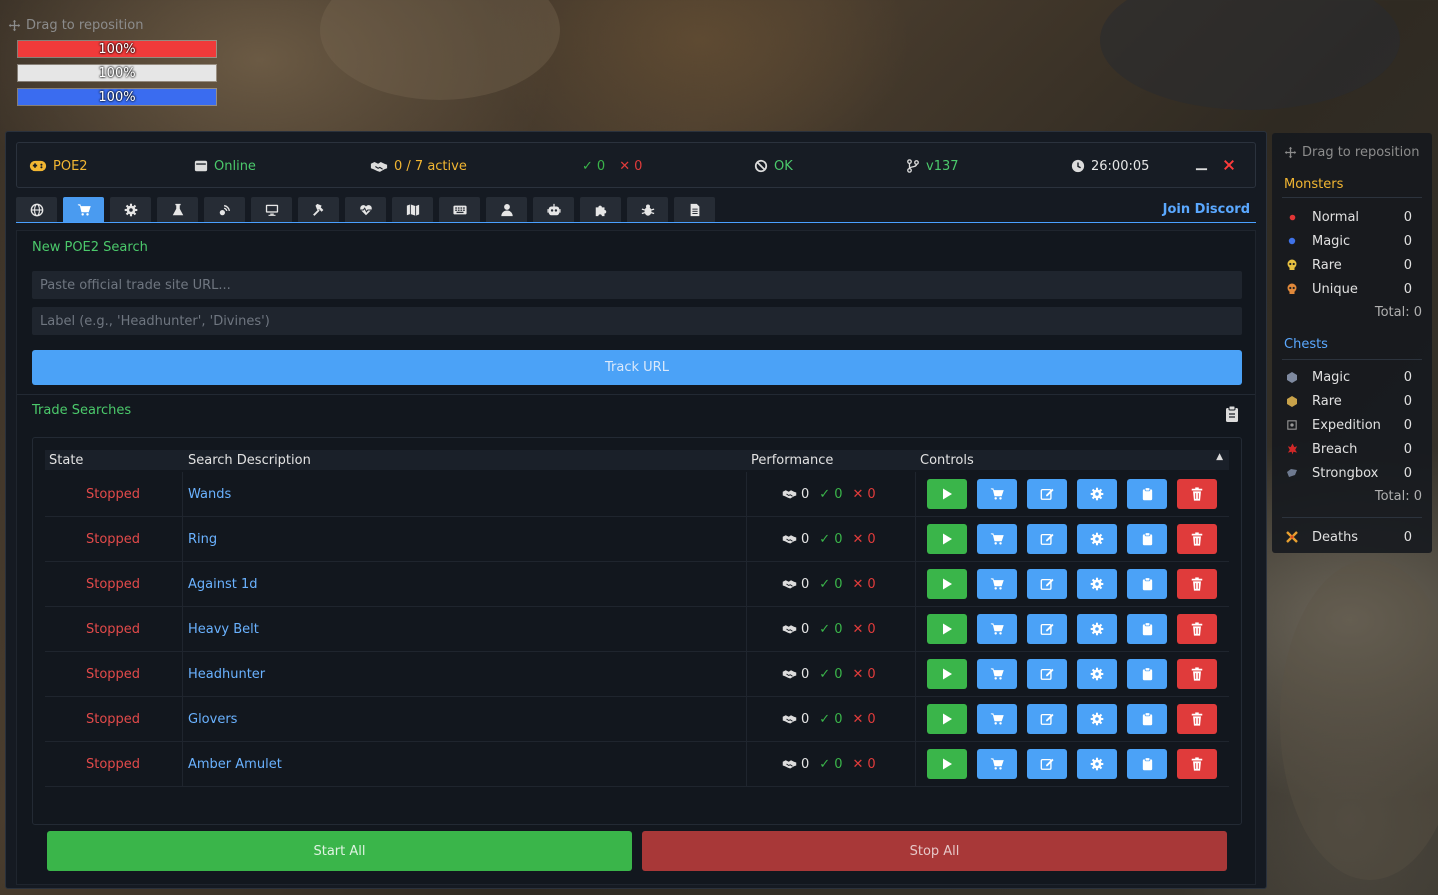  Describe the element at coordinates (934, 851) in the screenshot. I see `stop-all-button: Stop All` at that location.